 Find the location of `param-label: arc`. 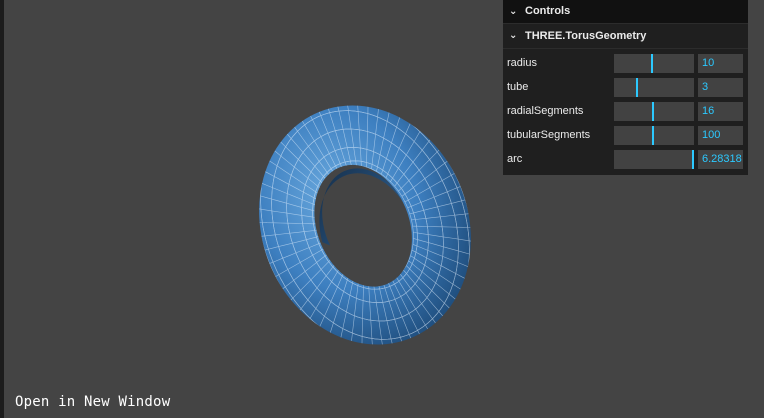

param-label: arc is located at coordinates (515, 159).